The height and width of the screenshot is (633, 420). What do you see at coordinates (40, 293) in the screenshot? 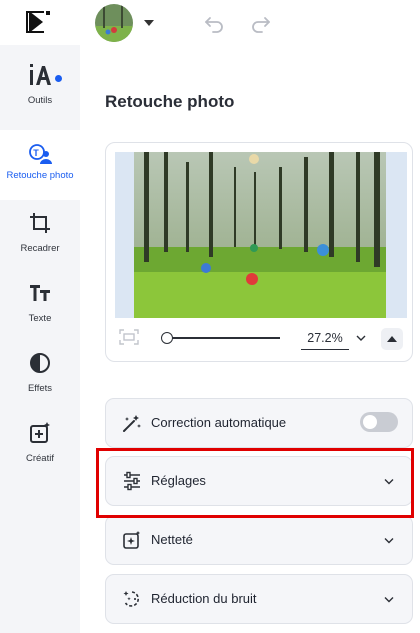
I see `text-icon` at bounding box center [40, 293].